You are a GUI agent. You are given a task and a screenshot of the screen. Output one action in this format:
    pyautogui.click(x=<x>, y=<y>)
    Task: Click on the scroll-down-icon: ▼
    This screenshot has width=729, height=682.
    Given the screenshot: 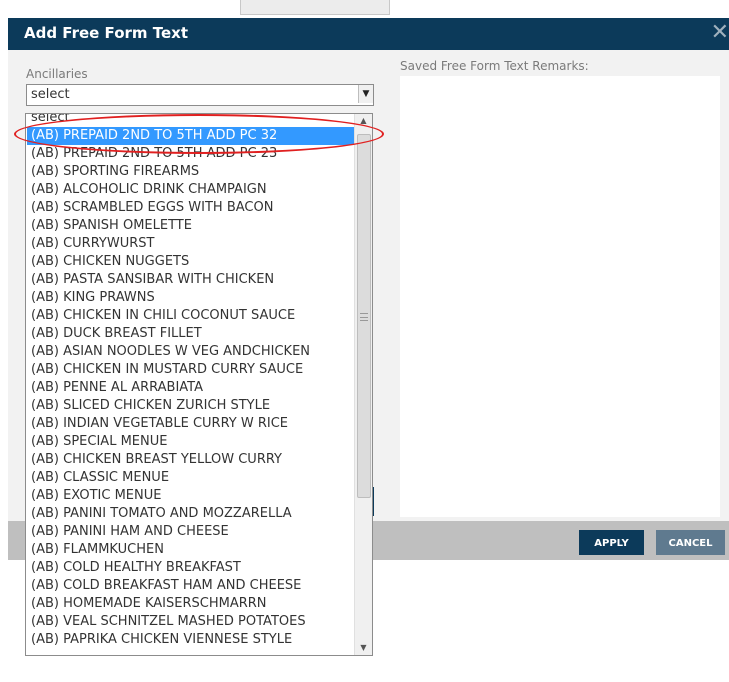 What is the action you would take?
    pyautogui.click(x=363, y=648)
    